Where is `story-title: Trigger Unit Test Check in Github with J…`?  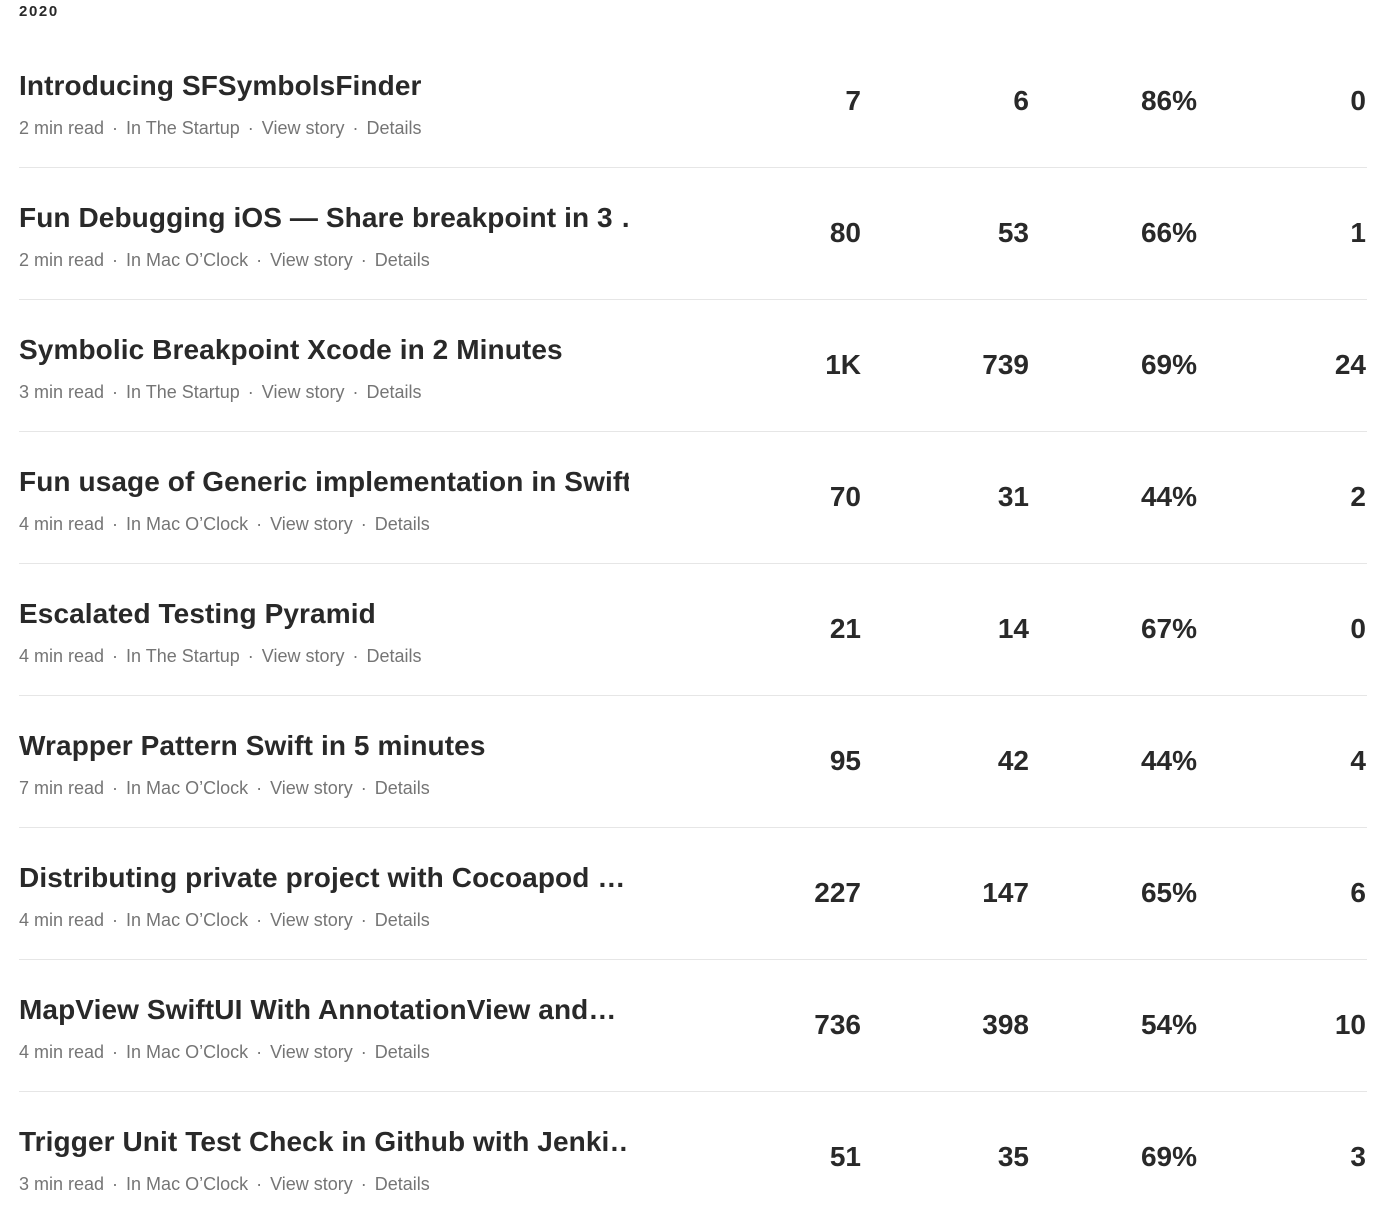 story-title: Trigger Unit Test Check in Github with J… is located at coordinates (324, 1142).